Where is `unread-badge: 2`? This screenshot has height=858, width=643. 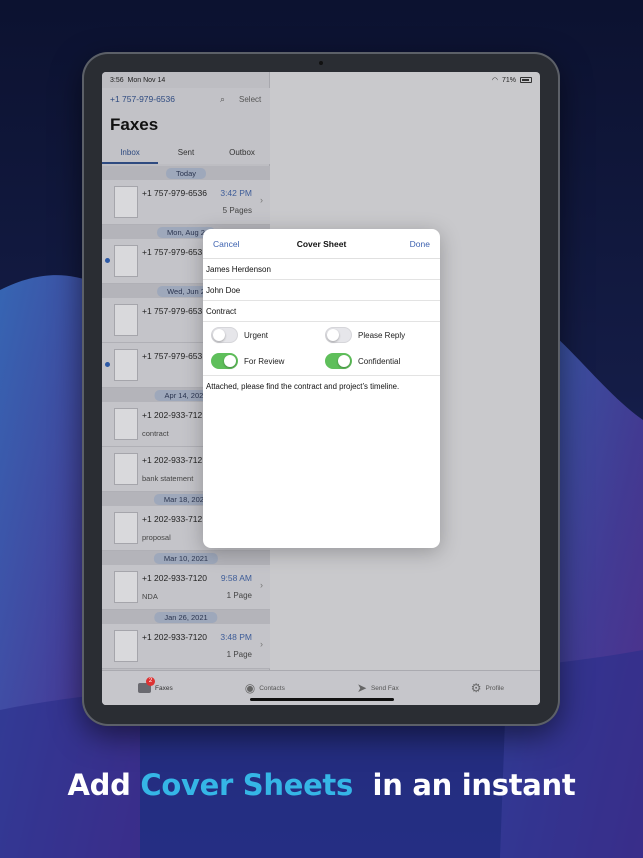
unread-badge: 2 is located at coordinates (150, 681).